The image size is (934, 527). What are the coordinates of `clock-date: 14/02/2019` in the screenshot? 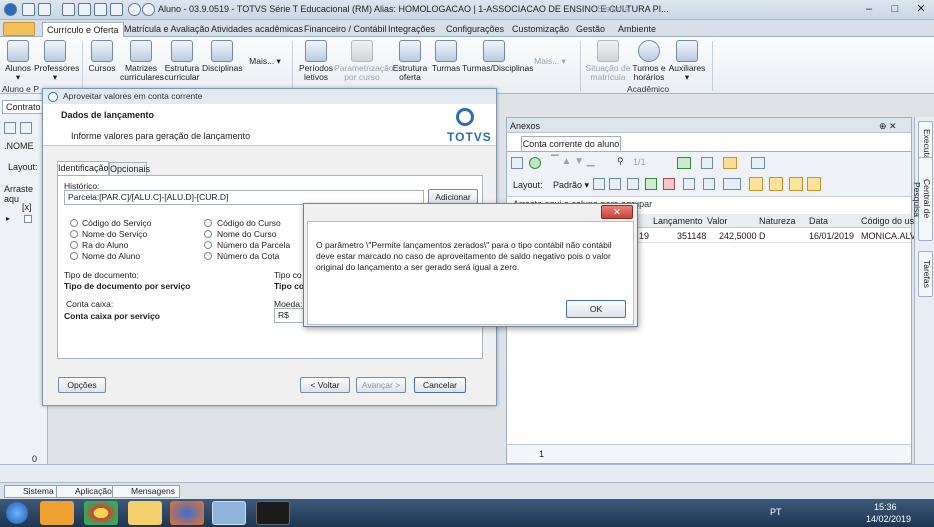 It's located at (888, 519).